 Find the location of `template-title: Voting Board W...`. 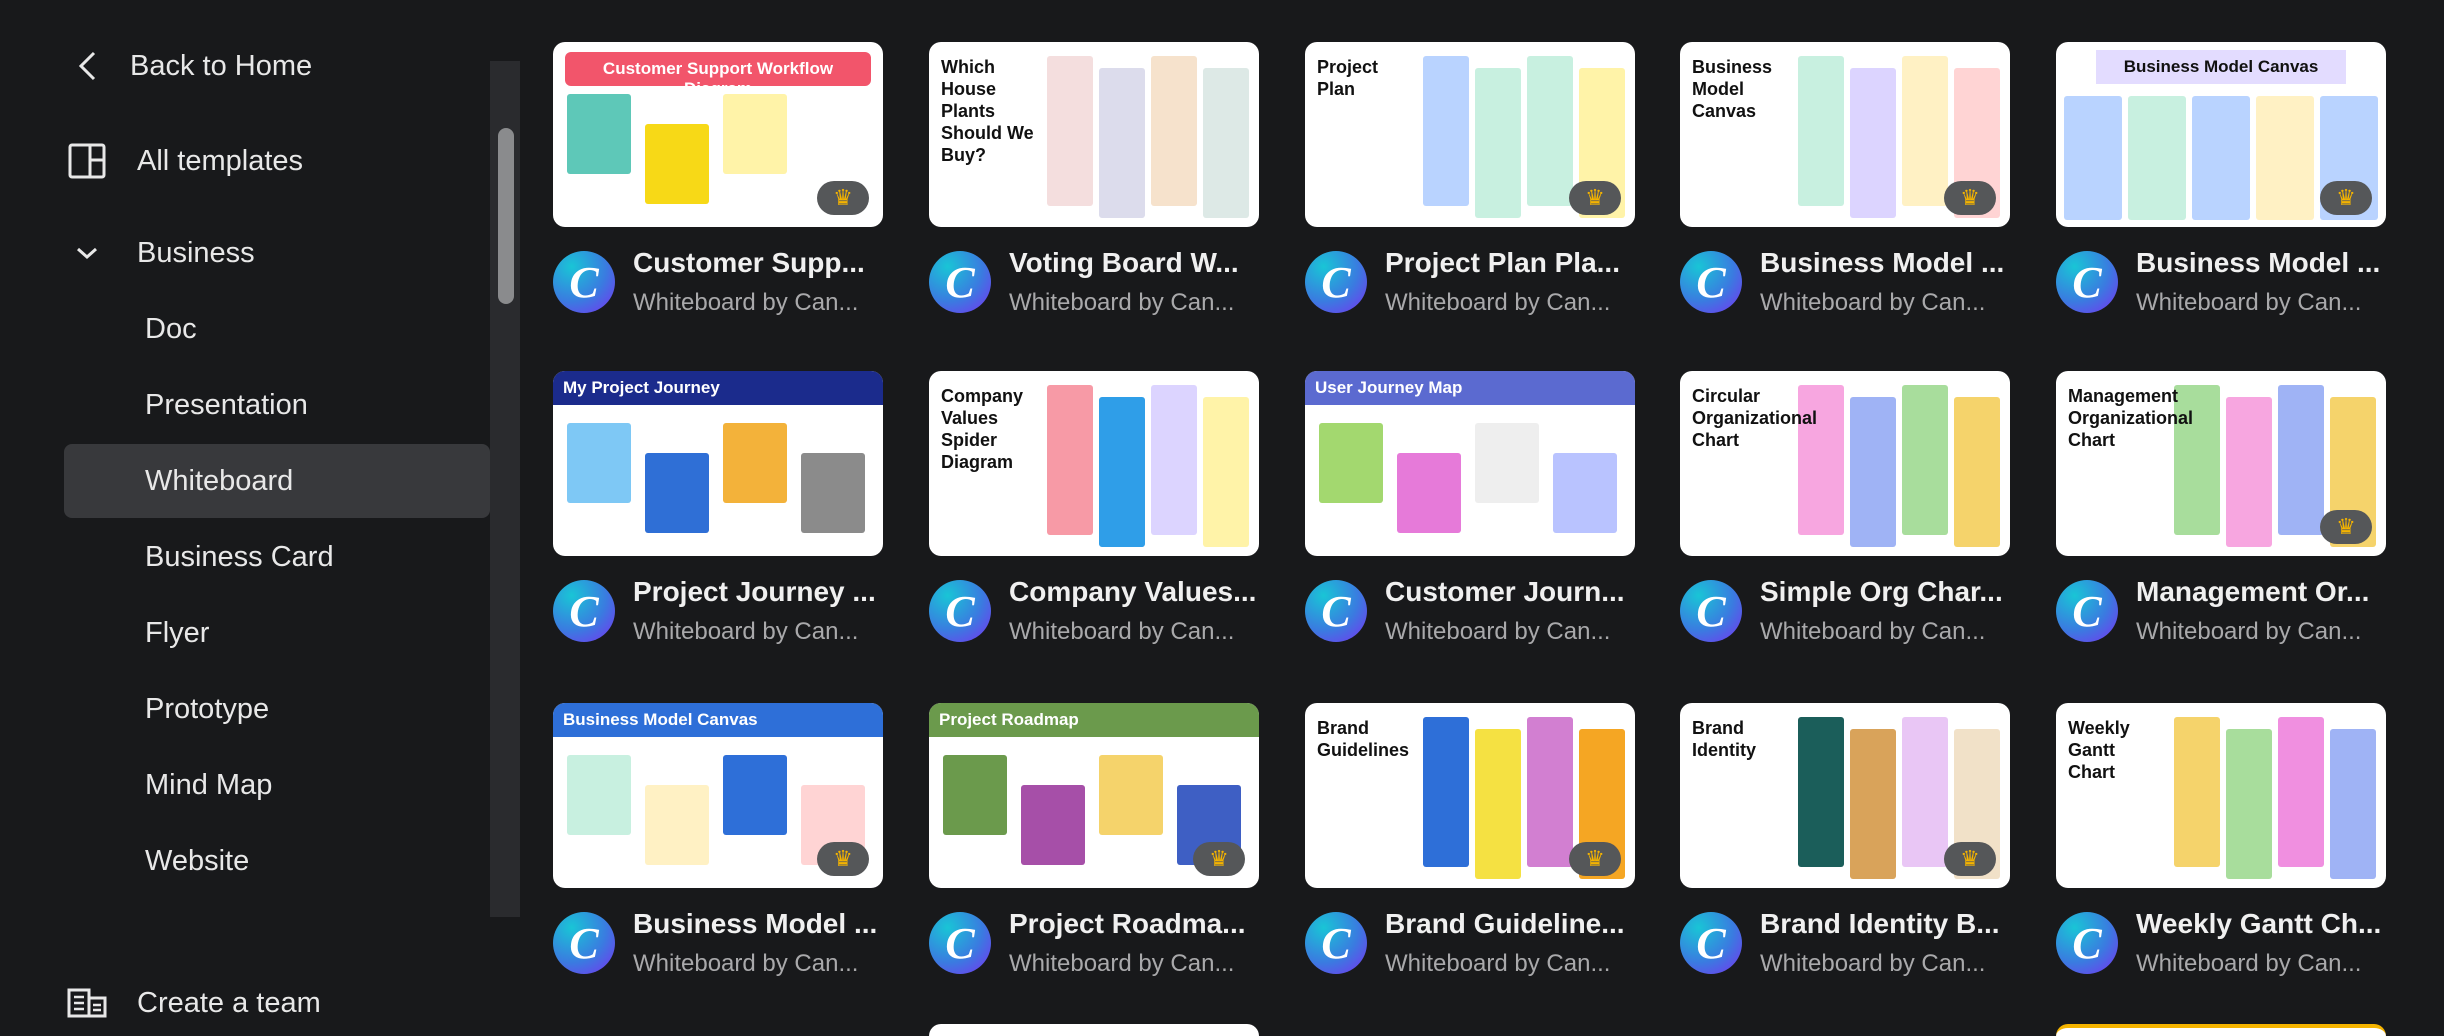

template-title: Voting Board W... is located at coordinates (1134, 263).